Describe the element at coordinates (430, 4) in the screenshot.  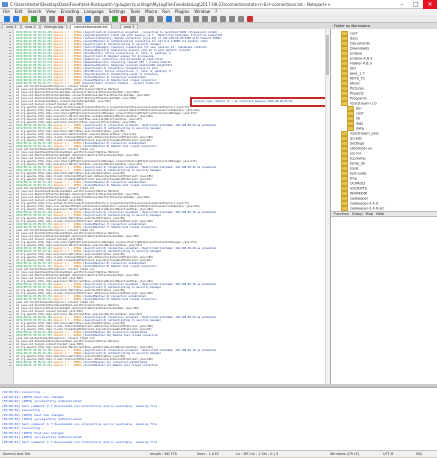
I see `close-button: ✕` at that location.